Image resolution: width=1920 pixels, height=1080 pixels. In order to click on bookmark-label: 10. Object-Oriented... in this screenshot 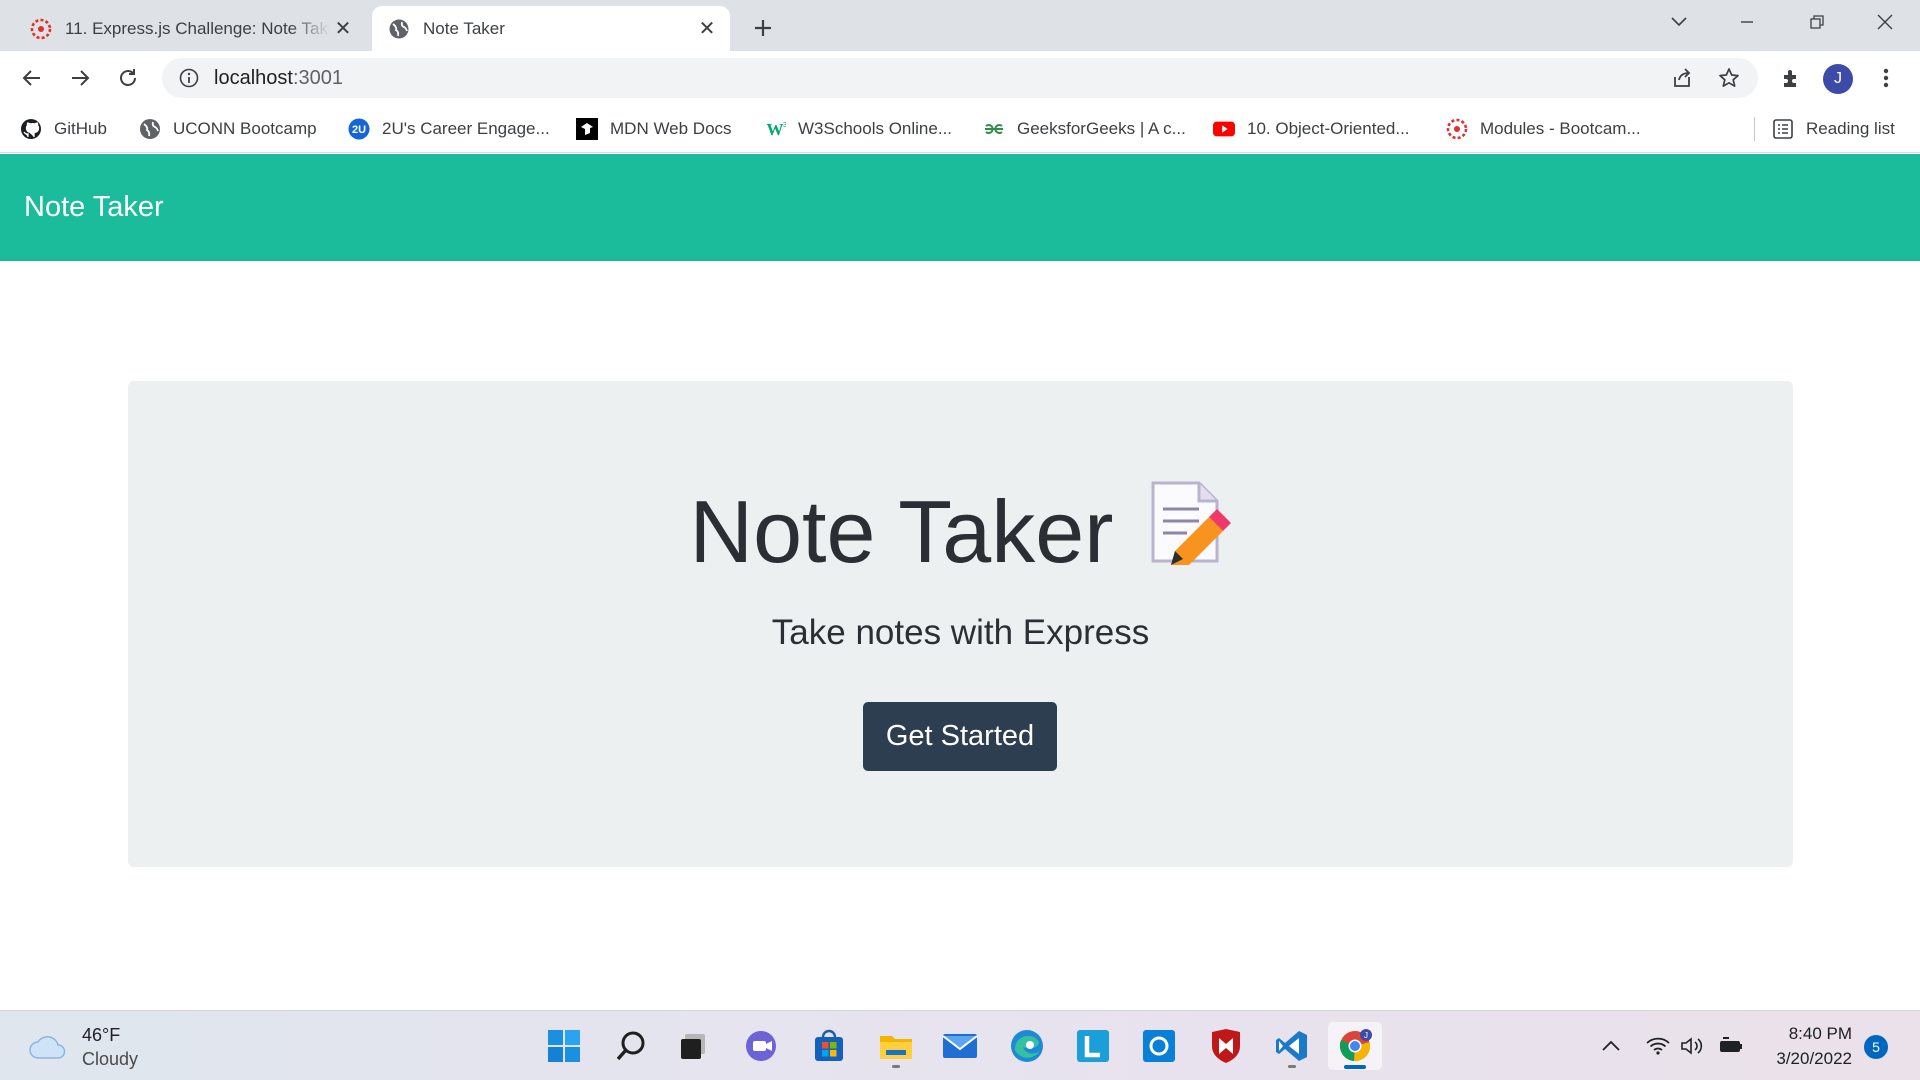, I will do `click(1328, 128)`.